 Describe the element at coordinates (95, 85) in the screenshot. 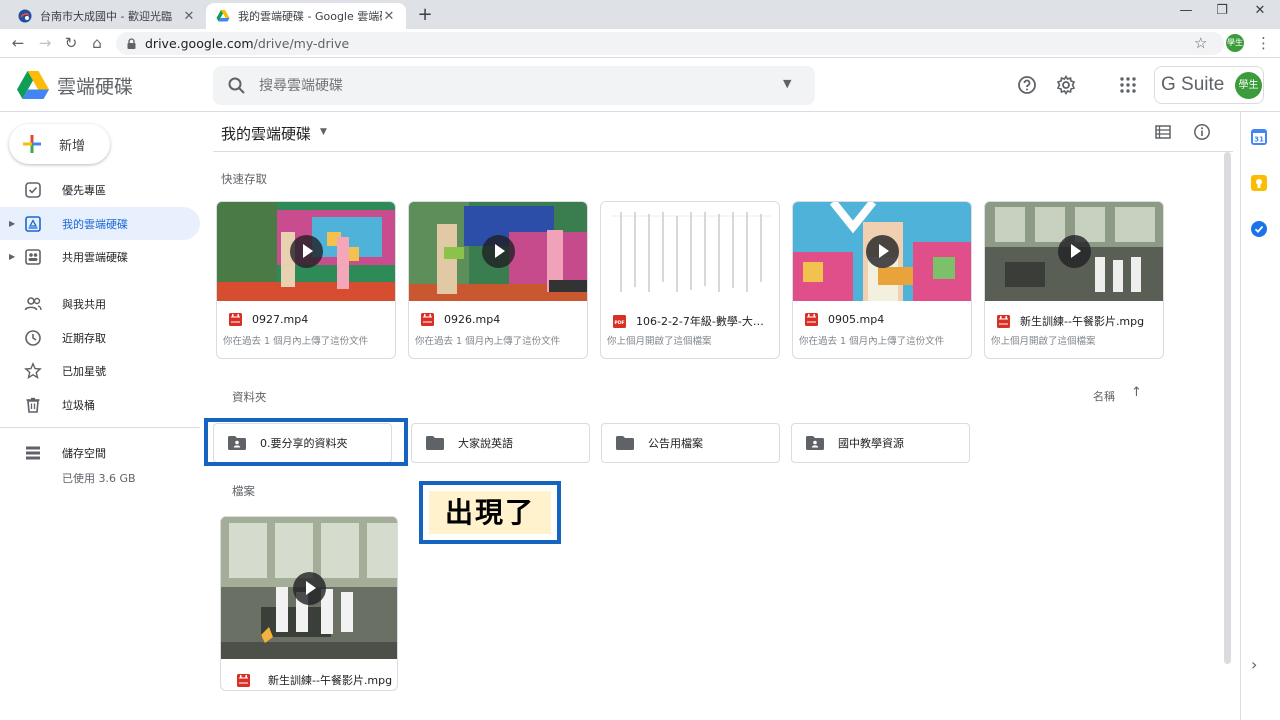

I see `product-name: 雲端硬碟` at that location.